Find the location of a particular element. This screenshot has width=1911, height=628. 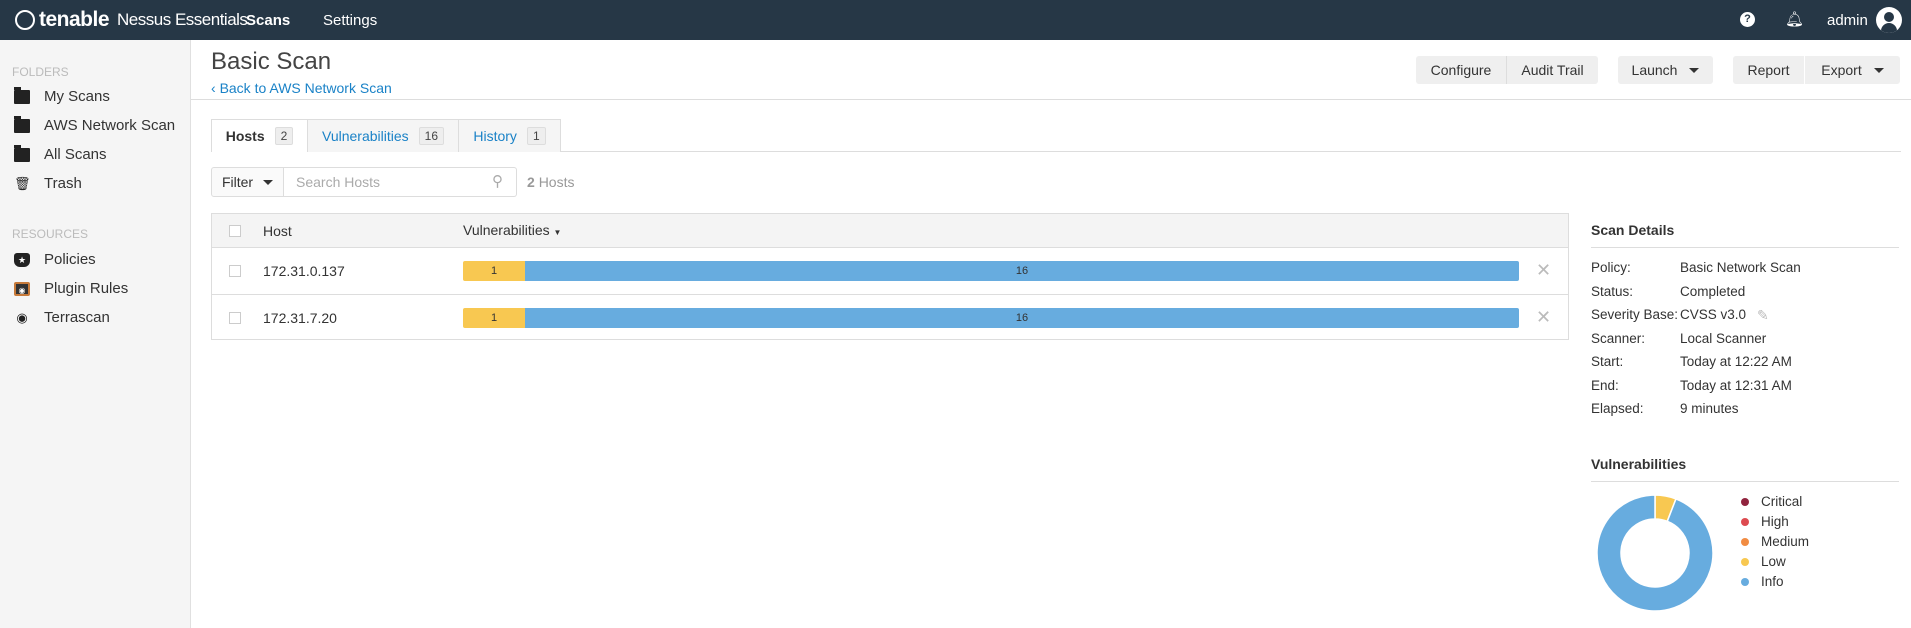

sidebar-item-my-scans: My Scans is located at coordinates (62, 95).